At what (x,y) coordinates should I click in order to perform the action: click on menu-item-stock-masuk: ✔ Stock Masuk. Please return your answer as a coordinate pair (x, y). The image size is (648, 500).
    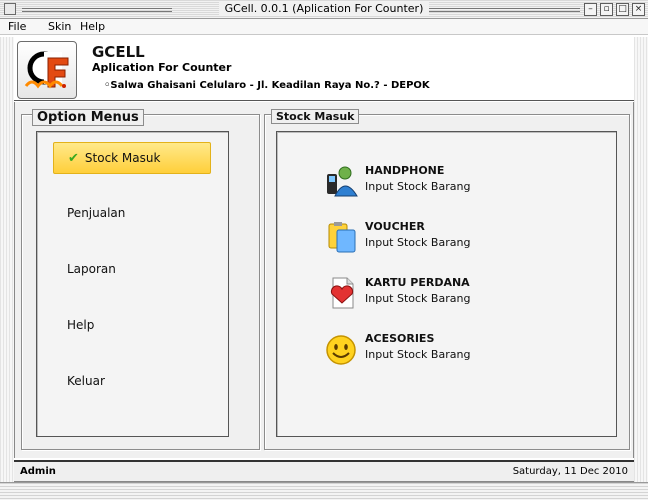
    Looking at the image, I should click on (132, 158).